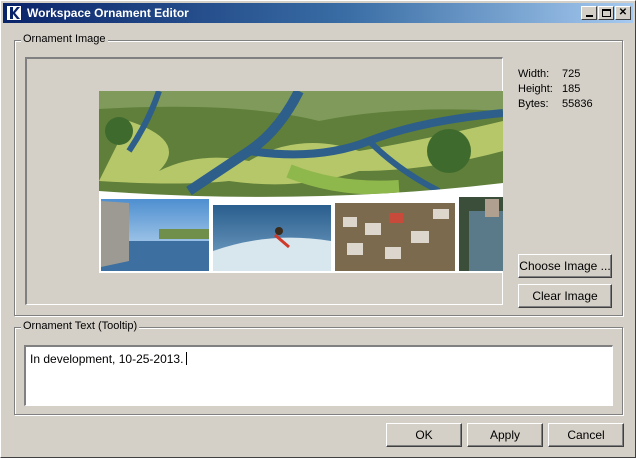  I want to click on dam-photo, so click(155, 235).